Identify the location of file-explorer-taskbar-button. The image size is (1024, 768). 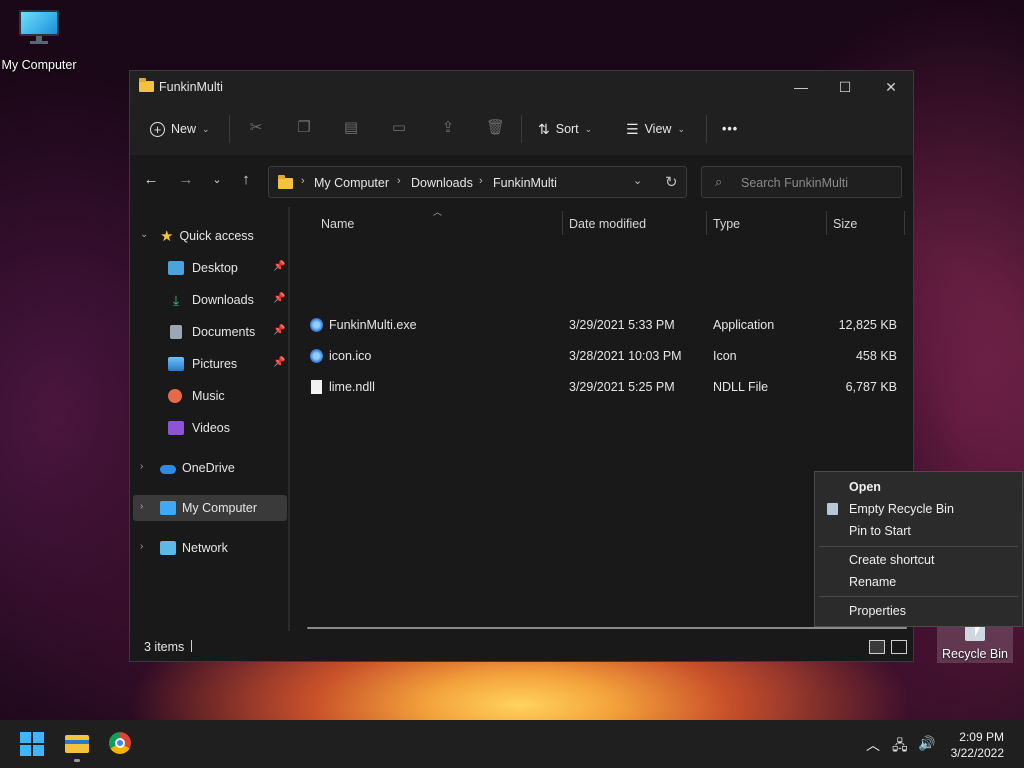
(77, 747).